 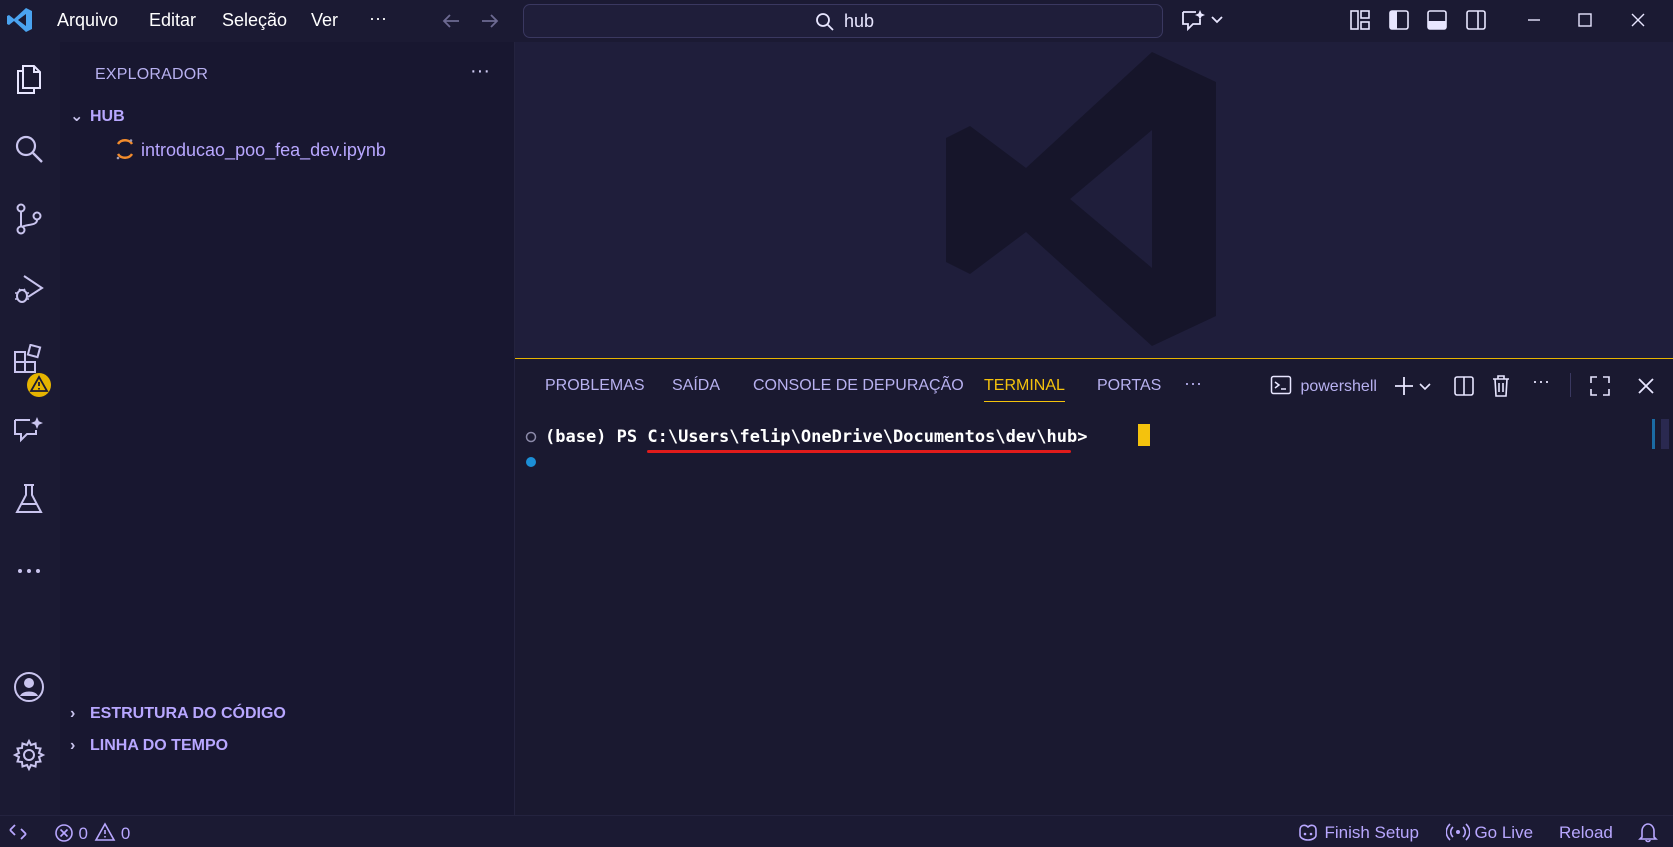 I want to click on chevron-down-icon: ⌄, so click(x=77, y=116).